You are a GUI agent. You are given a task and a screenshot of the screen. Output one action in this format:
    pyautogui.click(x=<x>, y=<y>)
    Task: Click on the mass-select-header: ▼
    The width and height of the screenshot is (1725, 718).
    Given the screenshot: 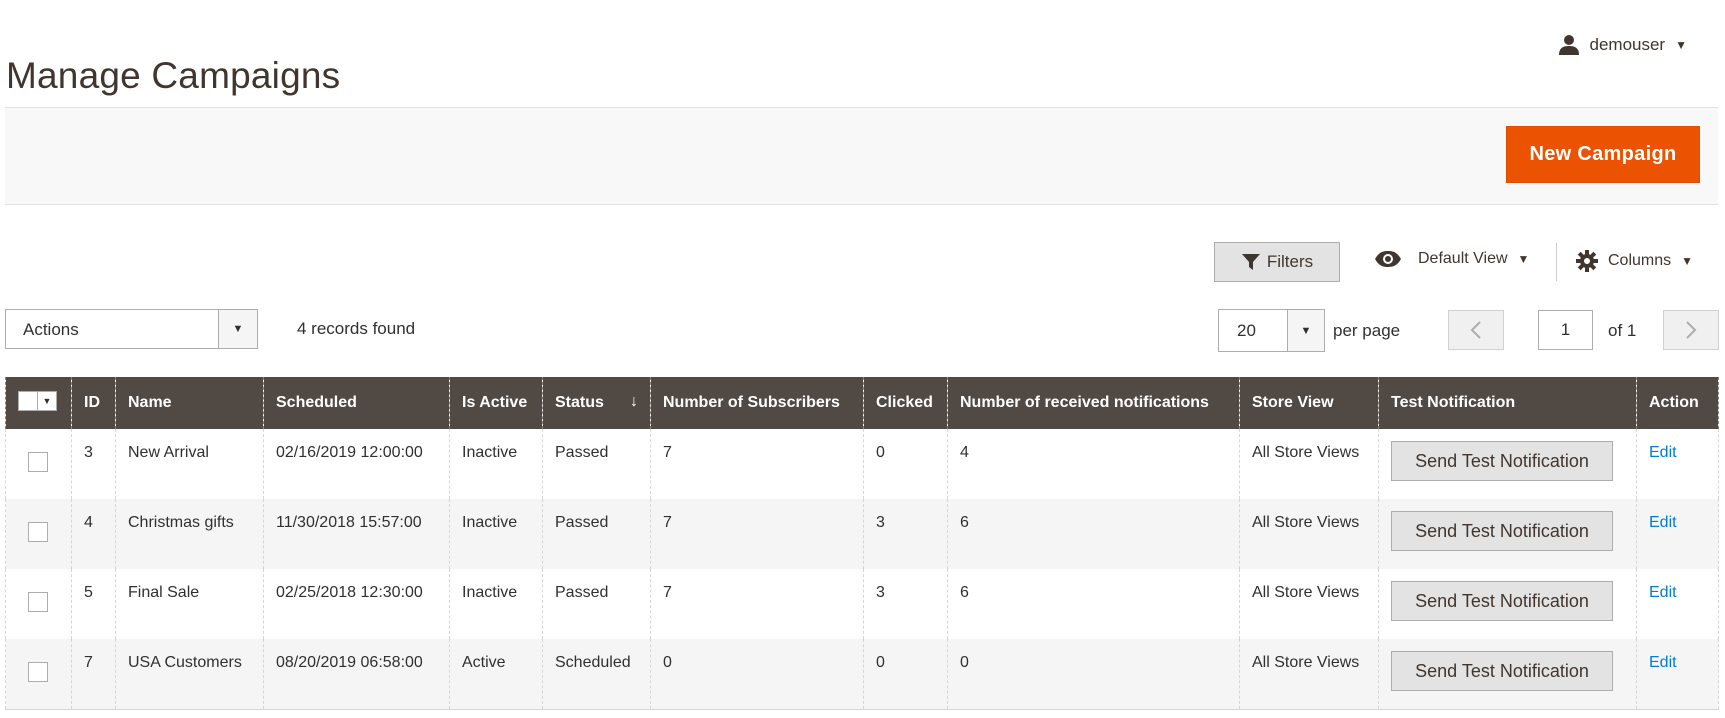 What is the action you would take?
    pyautogui.click(x=38, y=403)
    